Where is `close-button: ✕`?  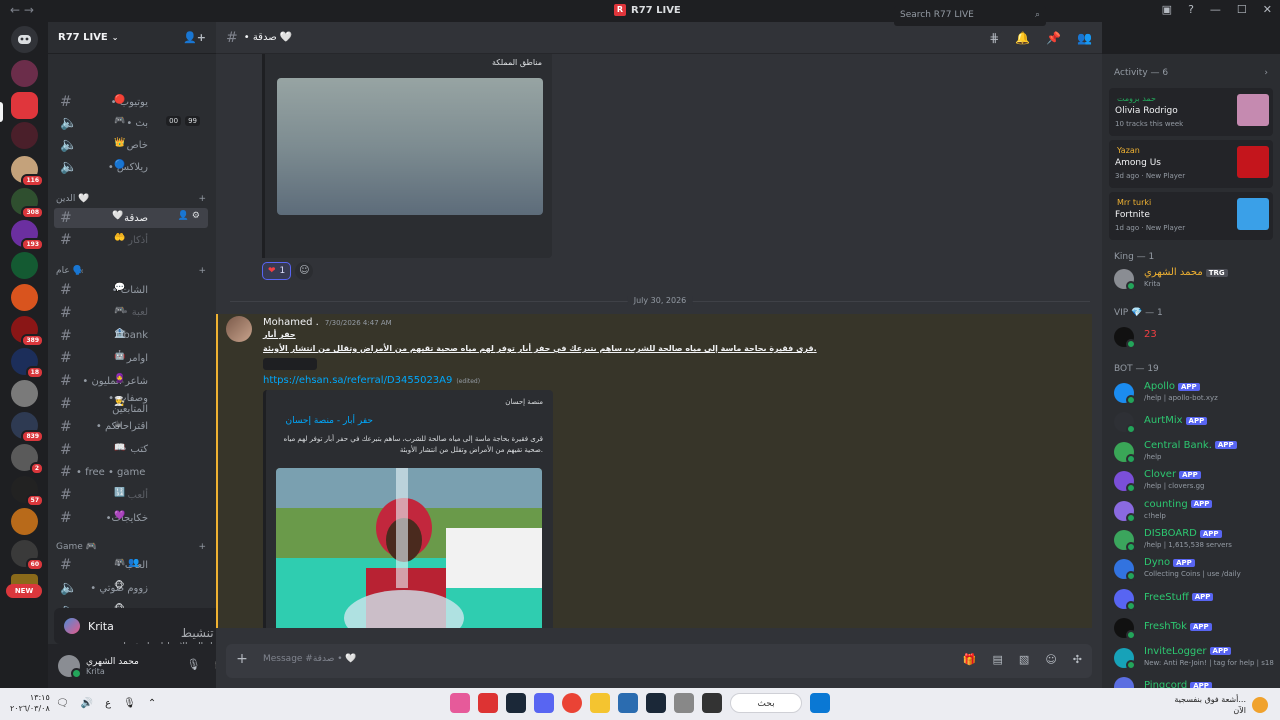 close-button: ✕ is located at coordinates (1267, 9).